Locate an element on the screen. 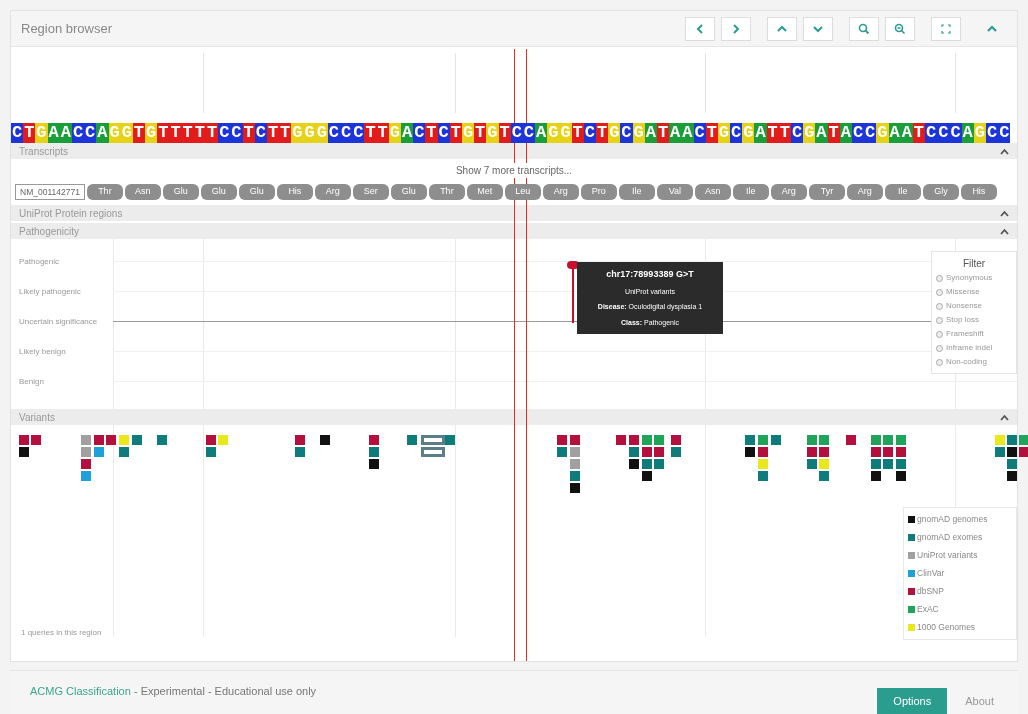  zoom-in-button is located at coordinates (864, 28).